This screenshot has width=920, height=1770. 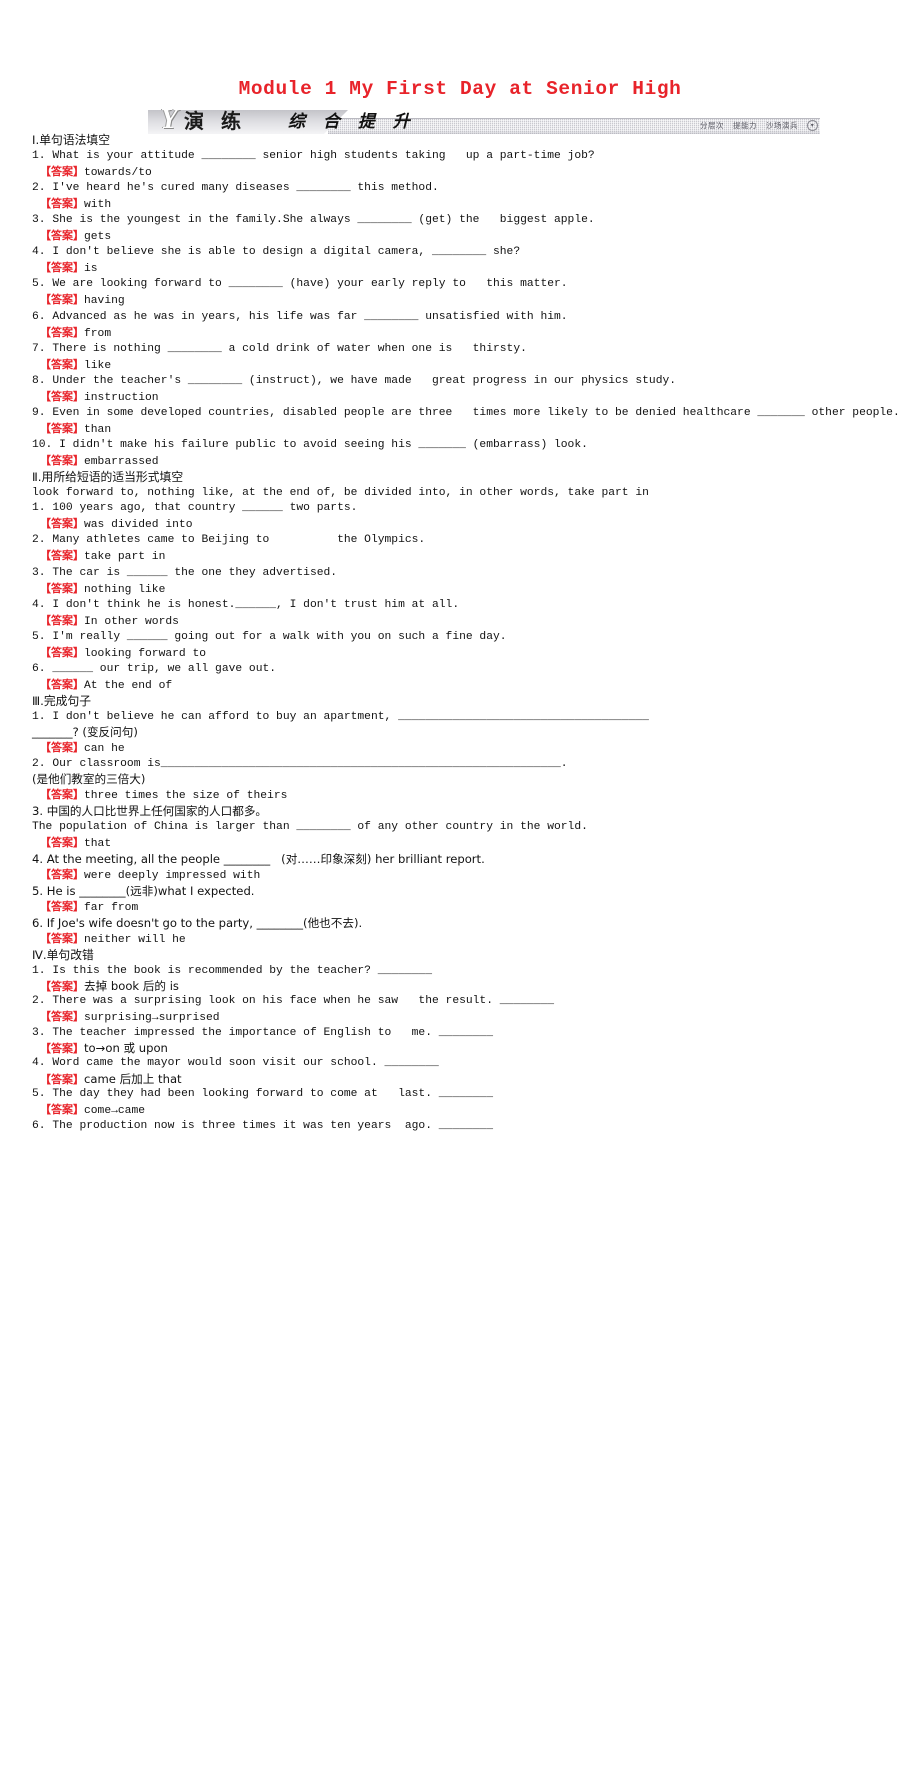 What do you see at coordinates (759, 125) in the screenshot?
I see `banner-tags: 分层次 提能力 沙场演兵 ▾` at bounding box center [759, 125].